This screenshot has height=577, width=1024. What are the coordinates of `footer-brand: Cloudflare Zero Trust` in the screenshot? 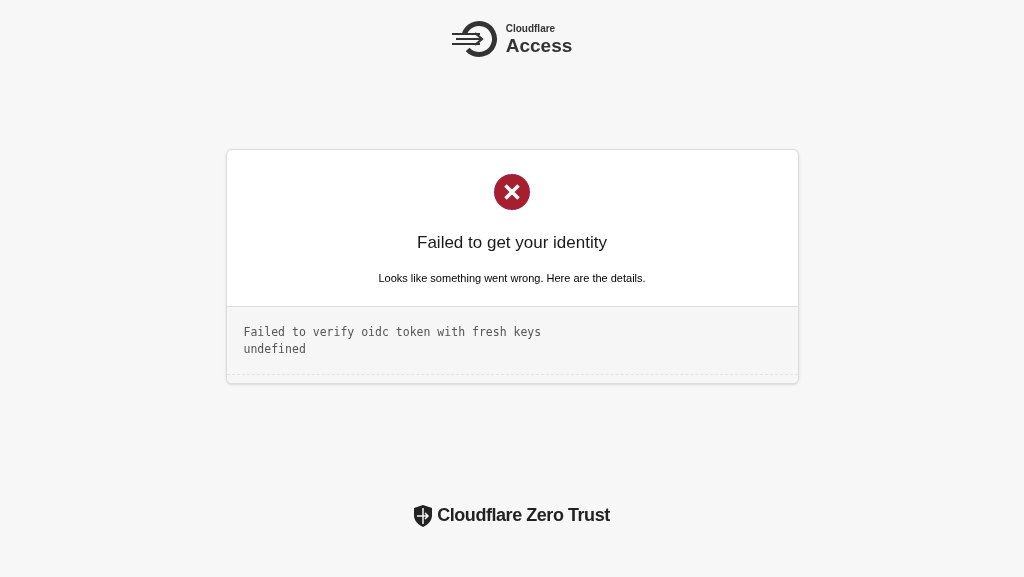 It's located at (523, 515).